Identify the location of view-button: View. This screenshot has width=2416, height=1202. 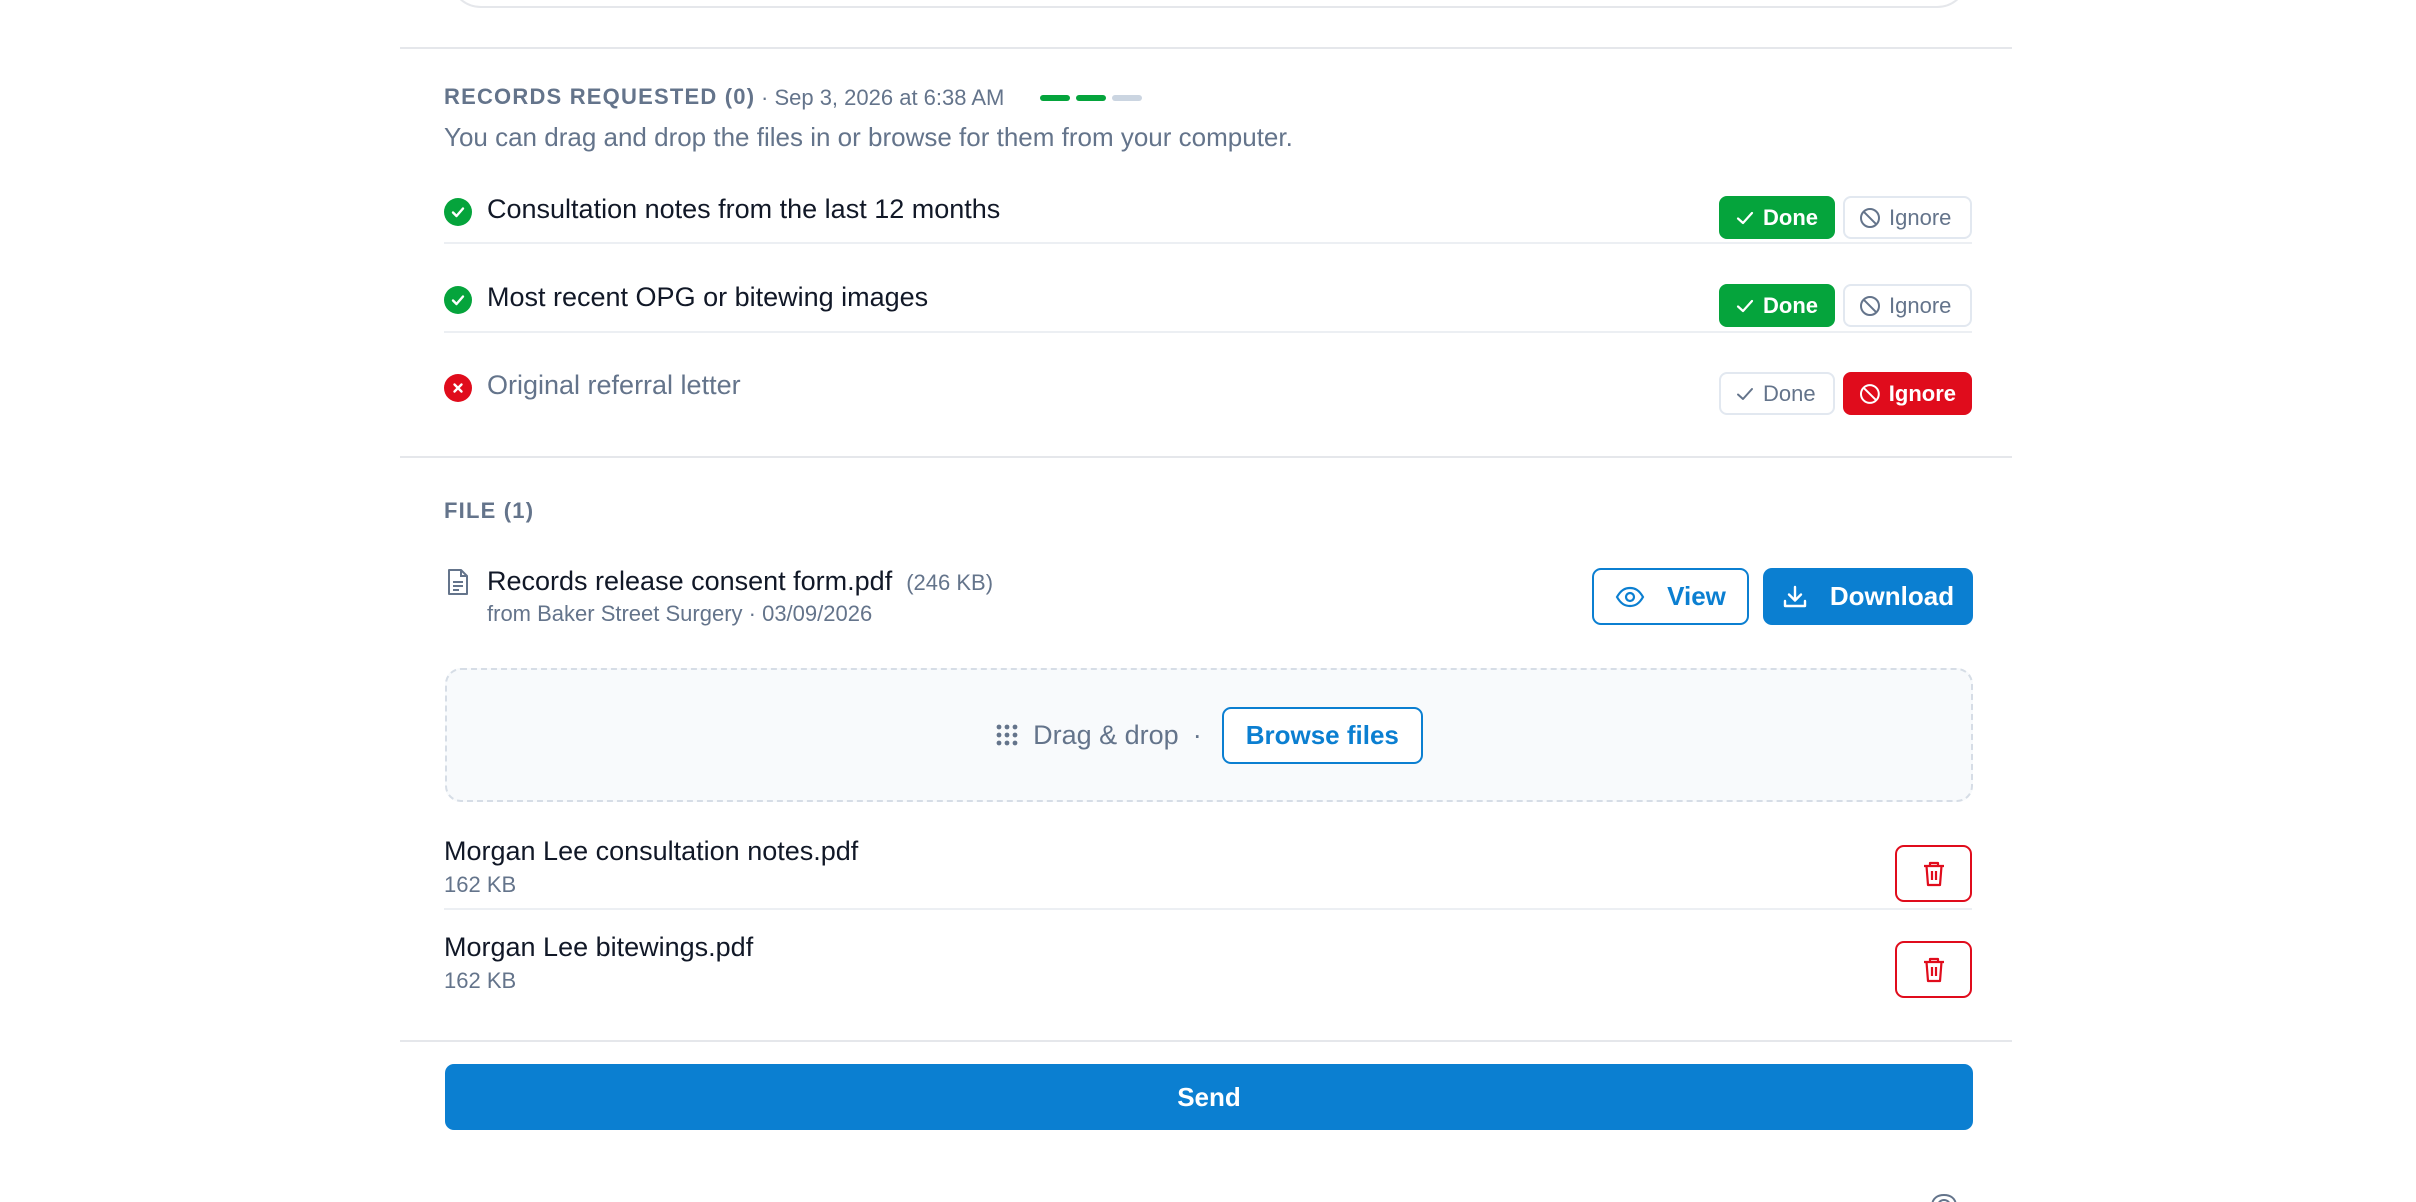
(1670, 596).